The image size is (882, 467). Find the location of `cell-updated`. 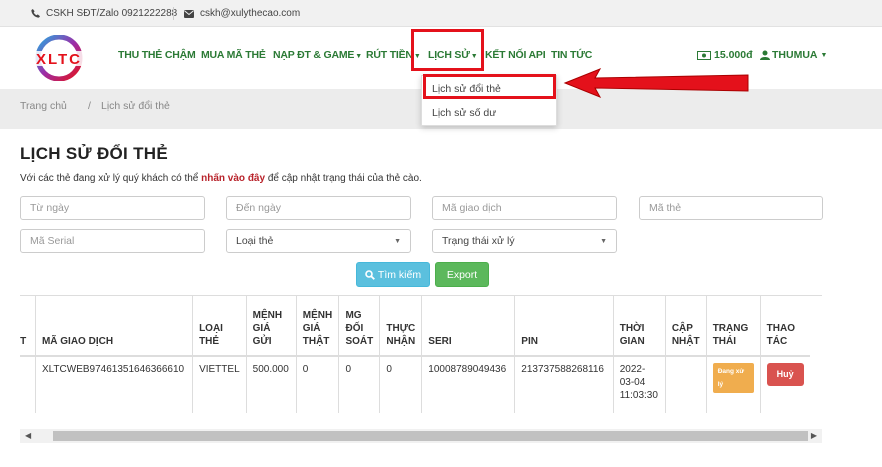

cell-updated is located at coordinates (685, 384).